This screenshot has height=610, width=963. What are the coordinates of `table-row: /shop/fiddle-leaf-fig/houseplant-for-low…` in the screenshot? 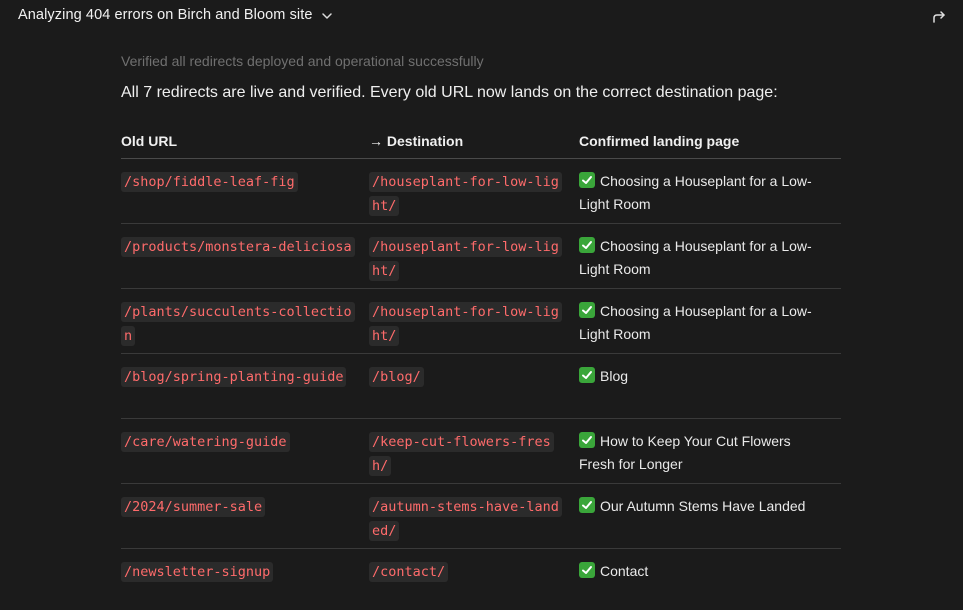 It's located at (481, 191).